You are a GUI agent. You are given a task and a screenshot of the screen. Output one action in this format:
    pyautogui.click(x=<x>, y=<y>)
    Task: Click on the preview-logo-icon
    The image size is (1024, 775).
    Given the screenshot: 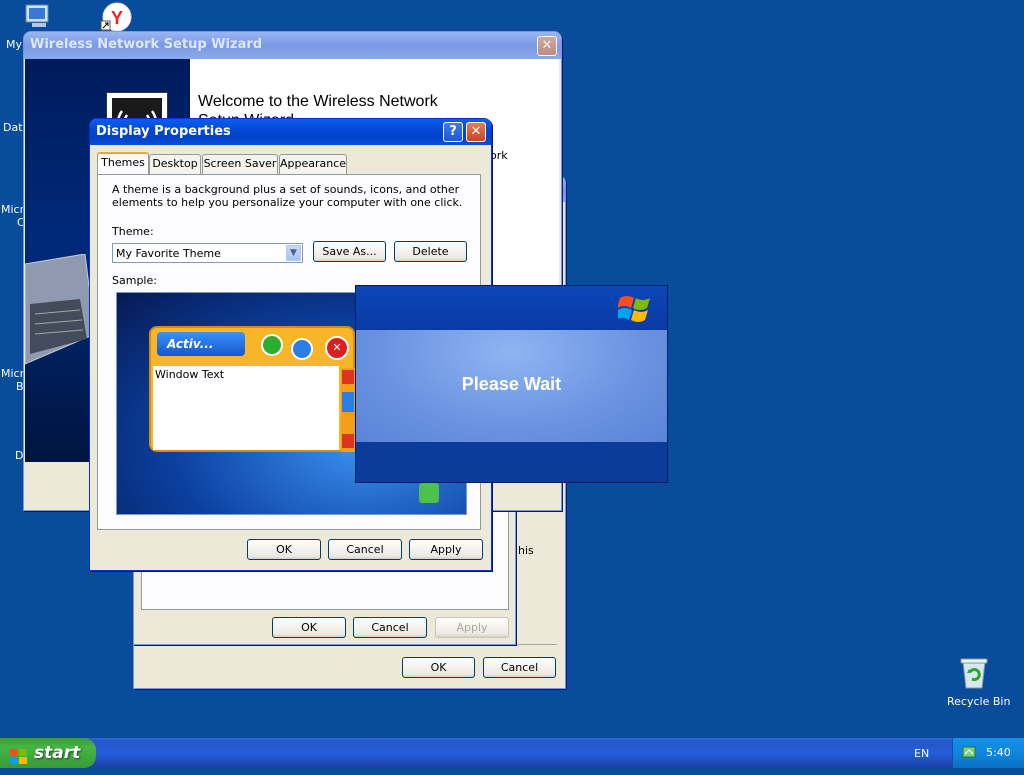 What is the action you would take?
    pyautogui.click(x=429, y=493)
    